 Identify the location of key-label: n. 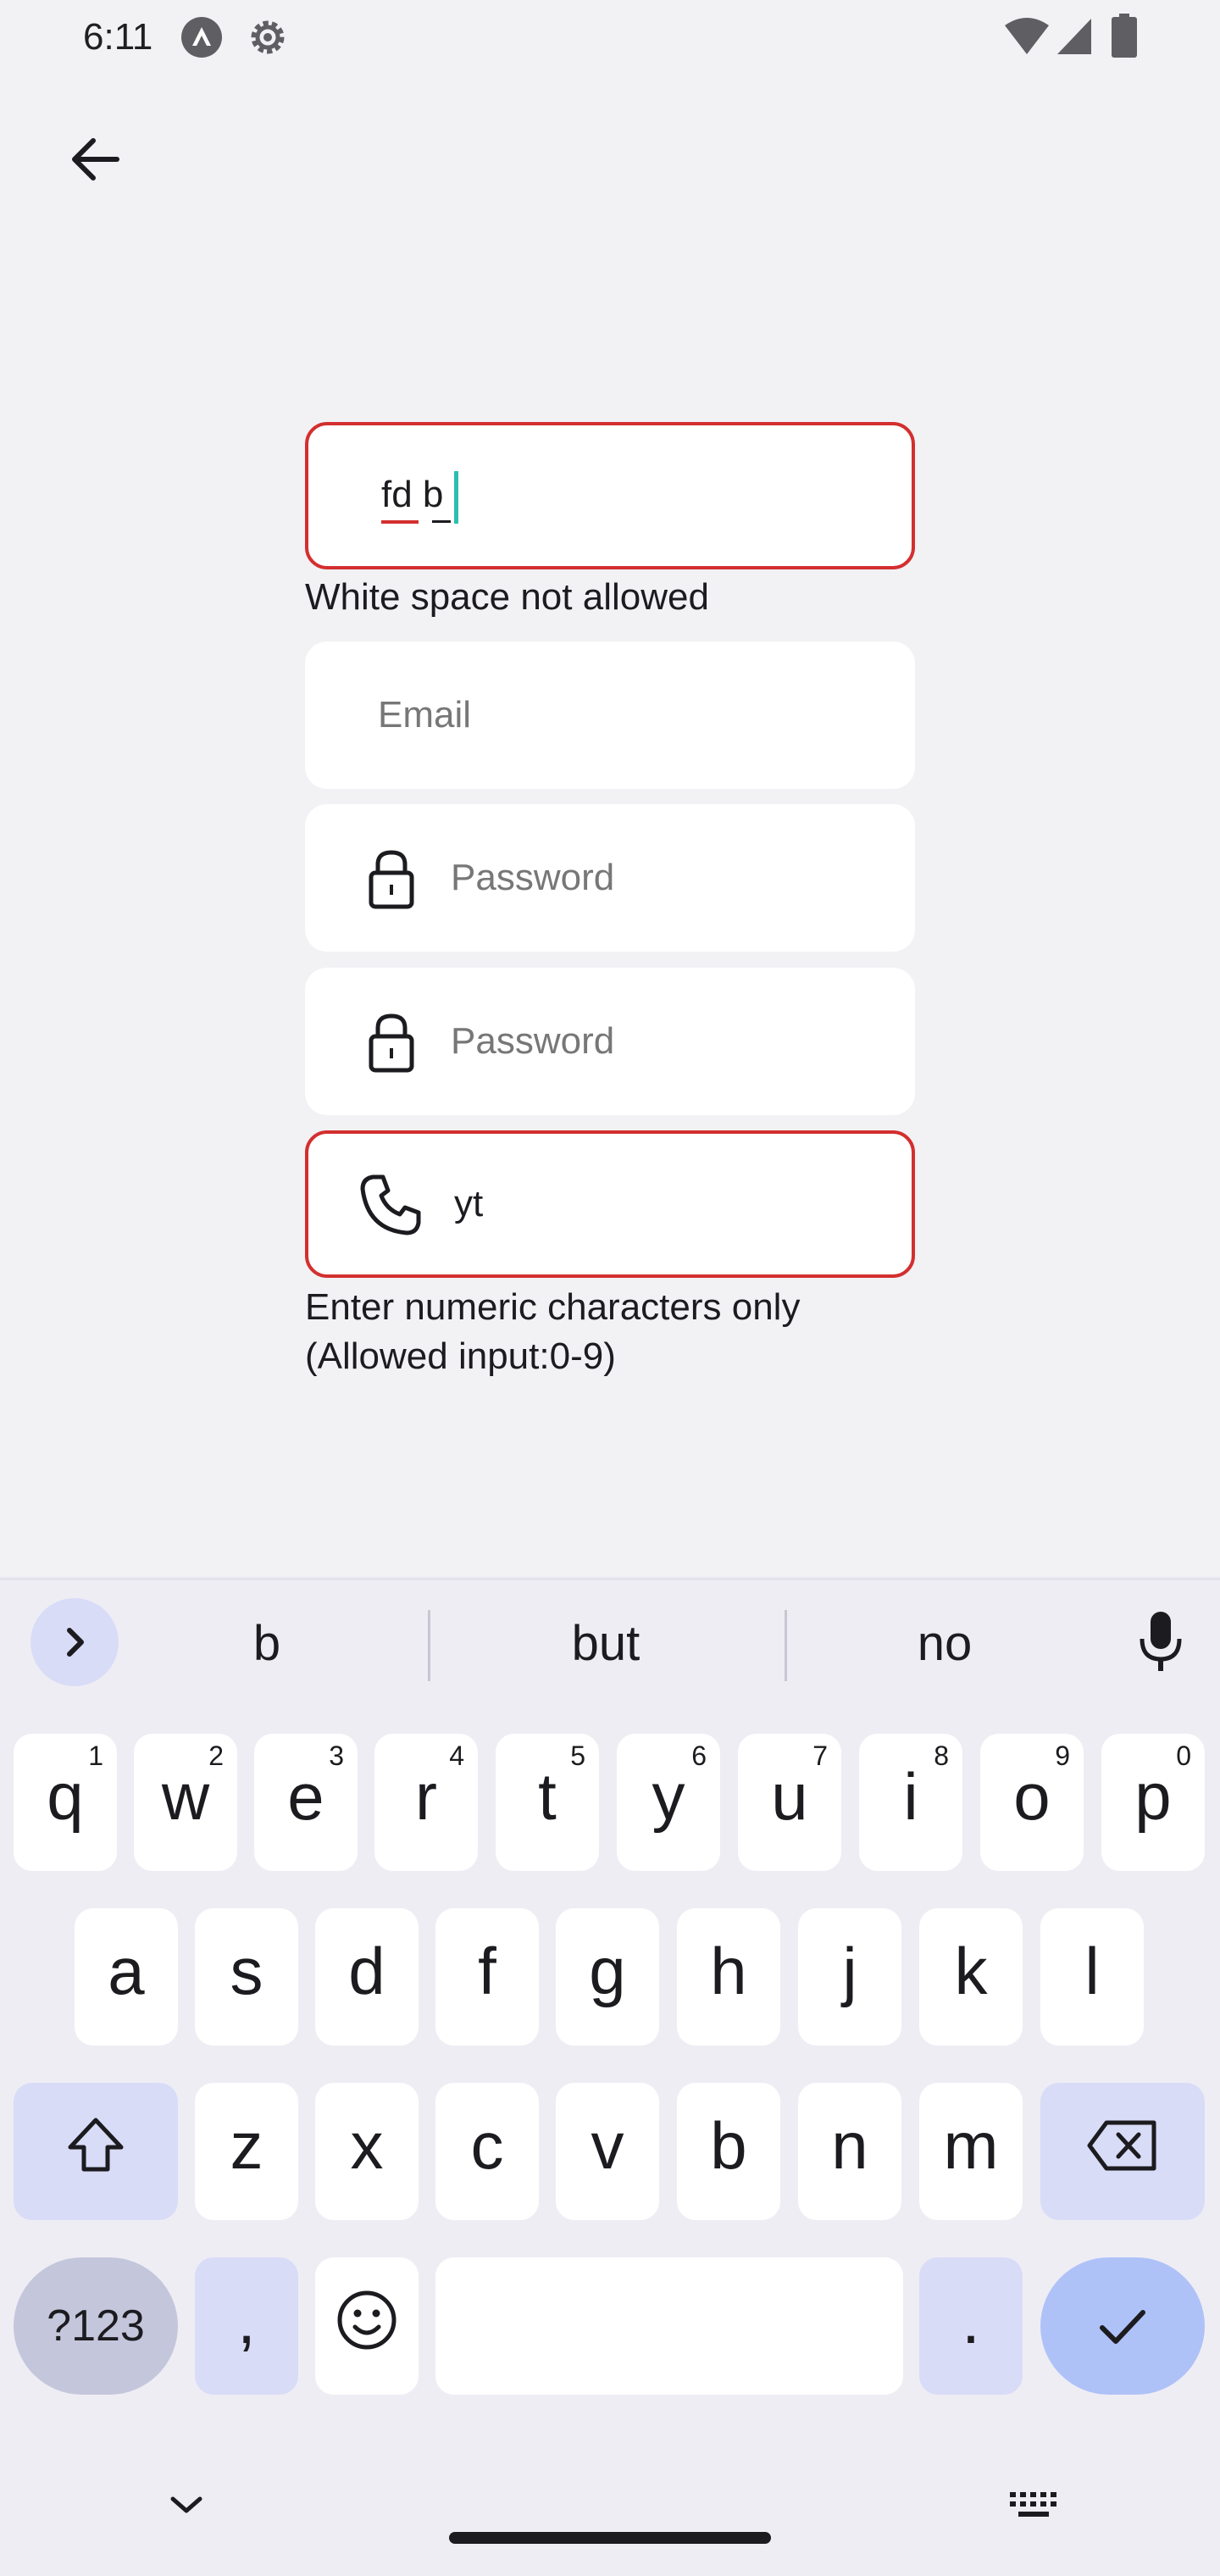
(849, 2145).